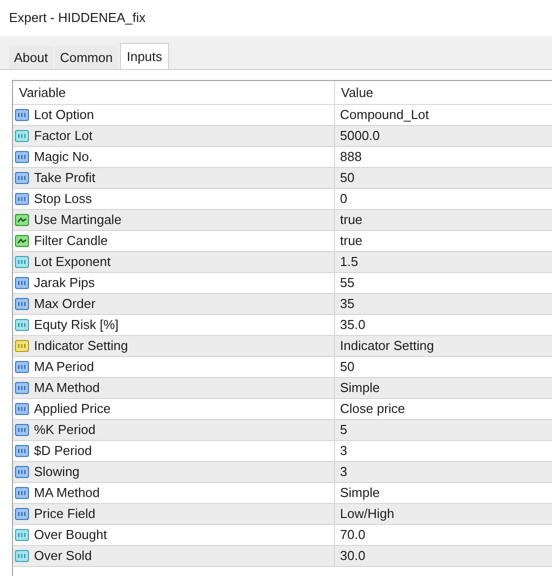 The image size is (552, 576). I want to click on variable-name: Stop Loss, so click(63, 199).